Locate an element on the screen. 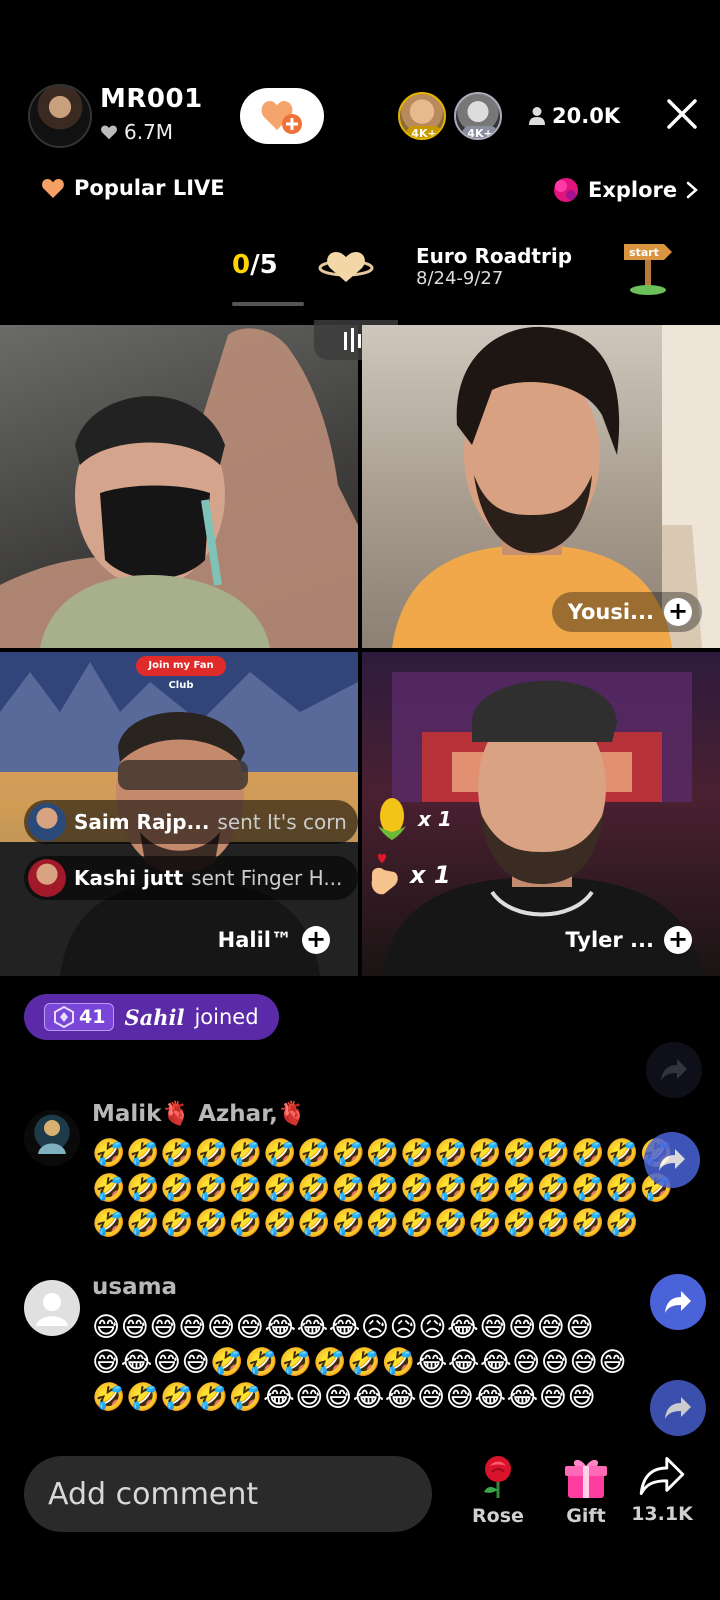 The image size is (720, 1600). share-count: 13.1K is located at coordinates (662, 1514).